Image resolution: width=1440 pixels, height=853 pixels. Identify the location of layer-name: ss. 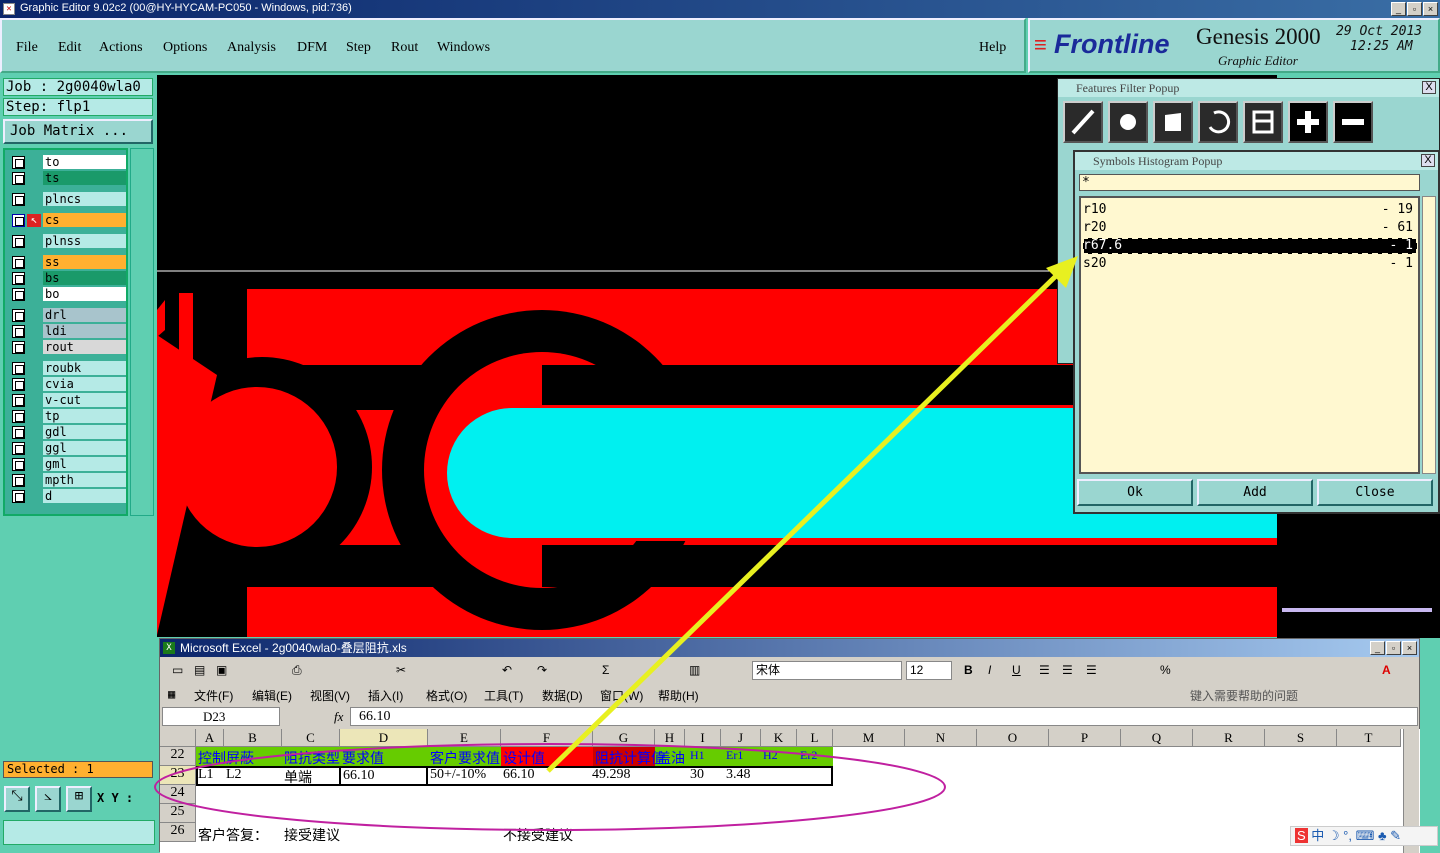
(84, 262).